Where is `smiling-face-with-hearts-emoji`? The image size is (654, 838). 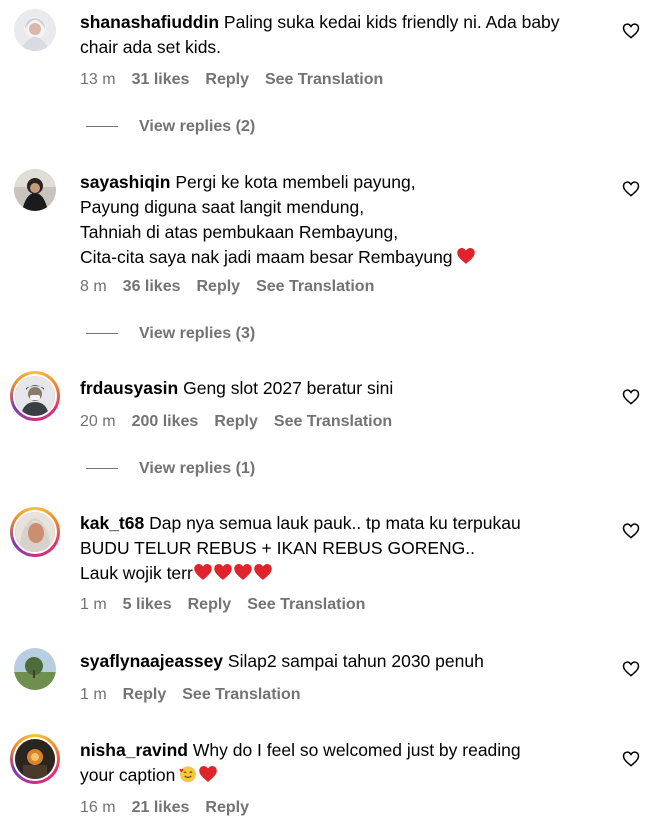
smiling-face-with-hearts-emoji is located at coordinates (188, 774).